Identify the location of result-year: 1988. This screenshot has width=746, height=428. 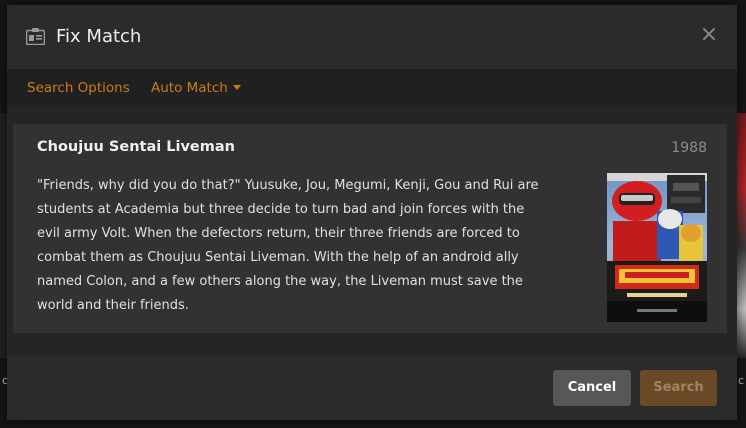
(689, 148).